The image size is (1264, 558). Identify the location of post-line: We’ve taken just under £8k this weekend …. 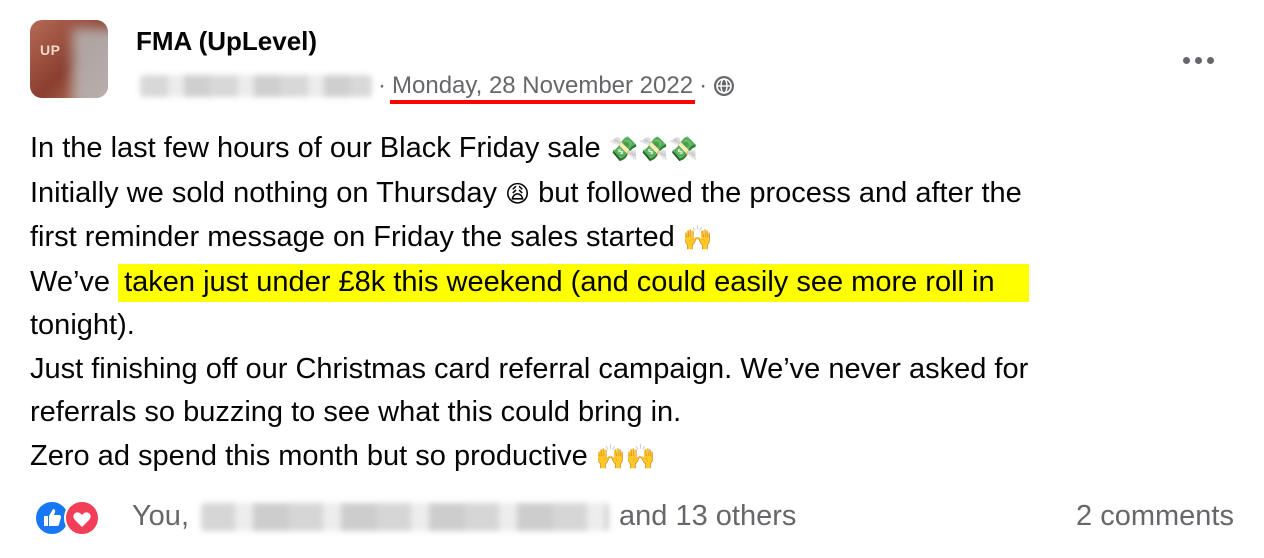
(630, 283).